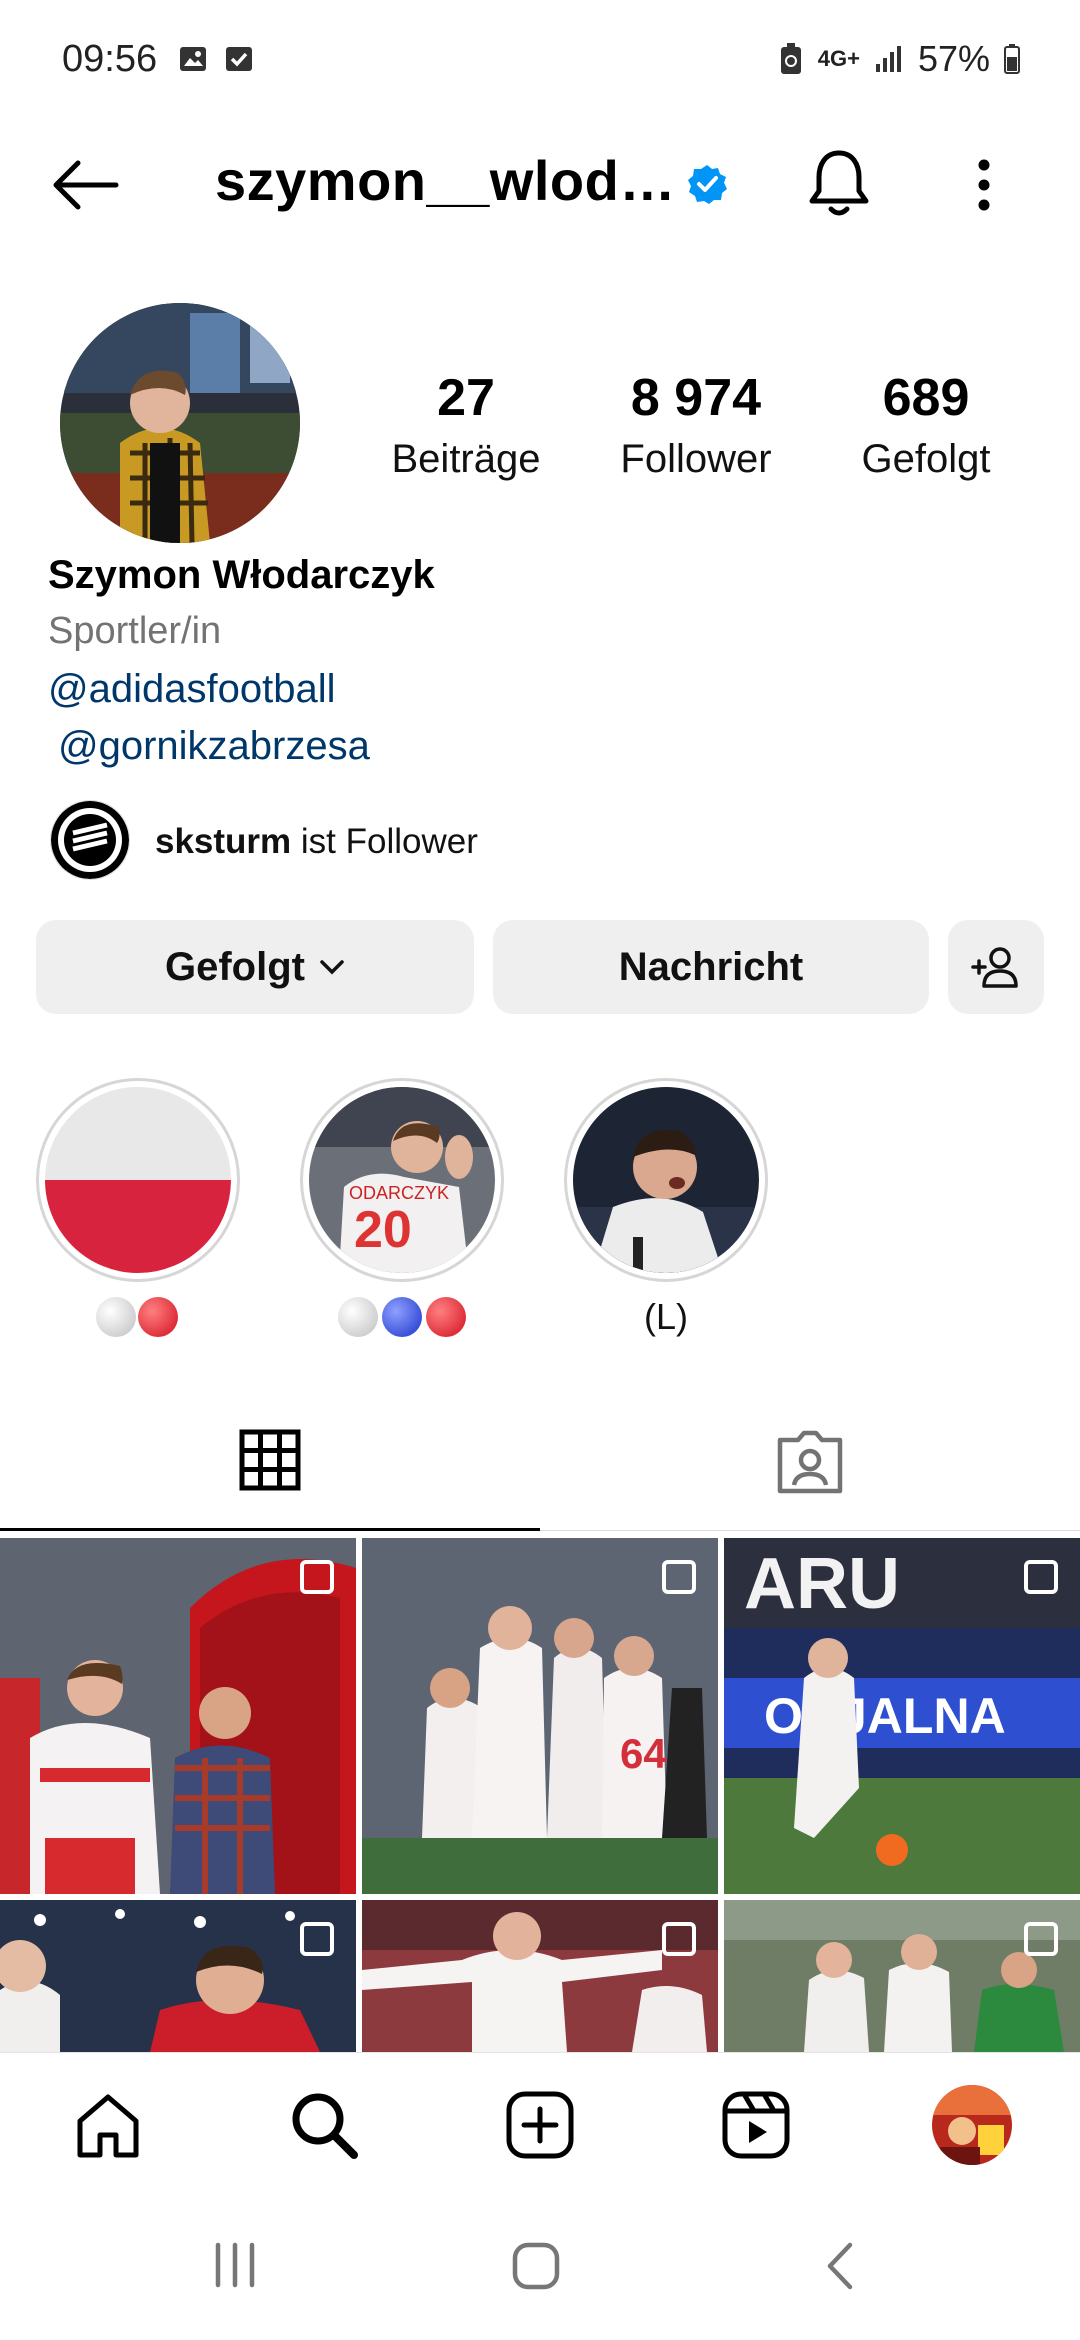 This screenshot has width=1080, height=2340. What do you see at coordinates (707, 186) in the screenshot?
I see `verified-badge-icon` at bounding box center [707, 186].